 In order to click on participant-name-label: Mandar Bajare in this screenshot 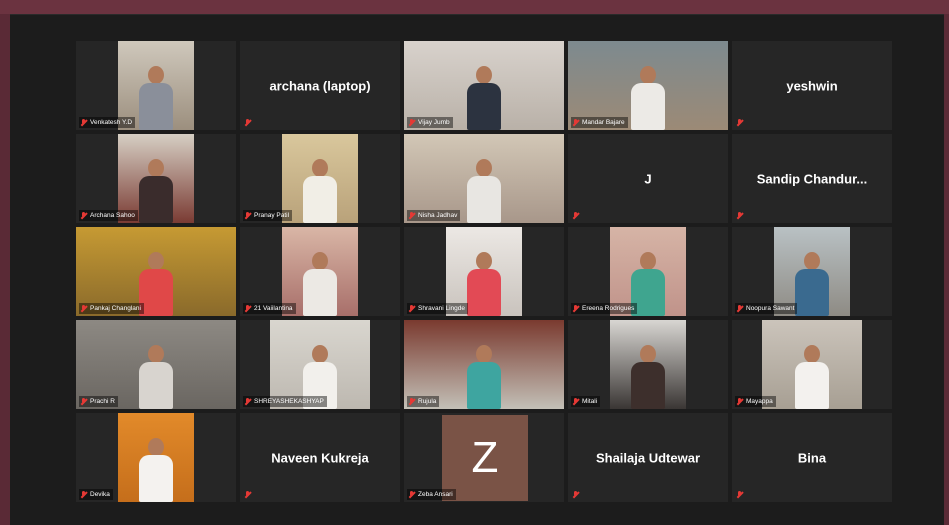, I will do `click(599, 122)`.